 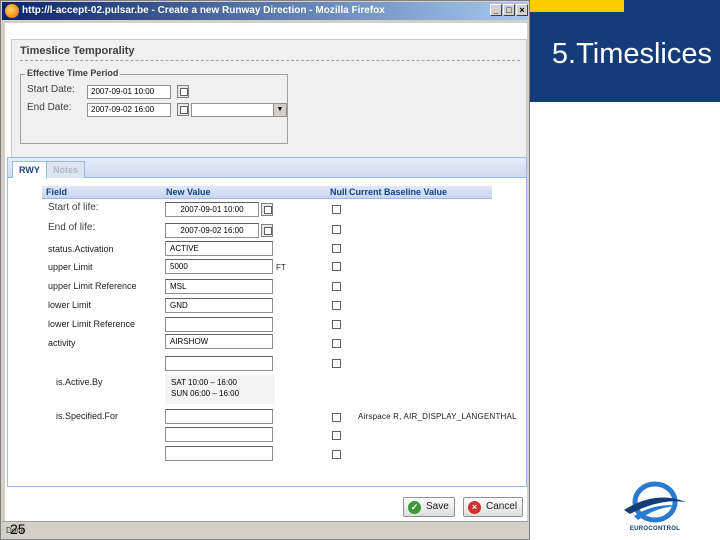 I want to click on grid-row-lower-limit: lower Limit GND, so click(x=267, y=305).